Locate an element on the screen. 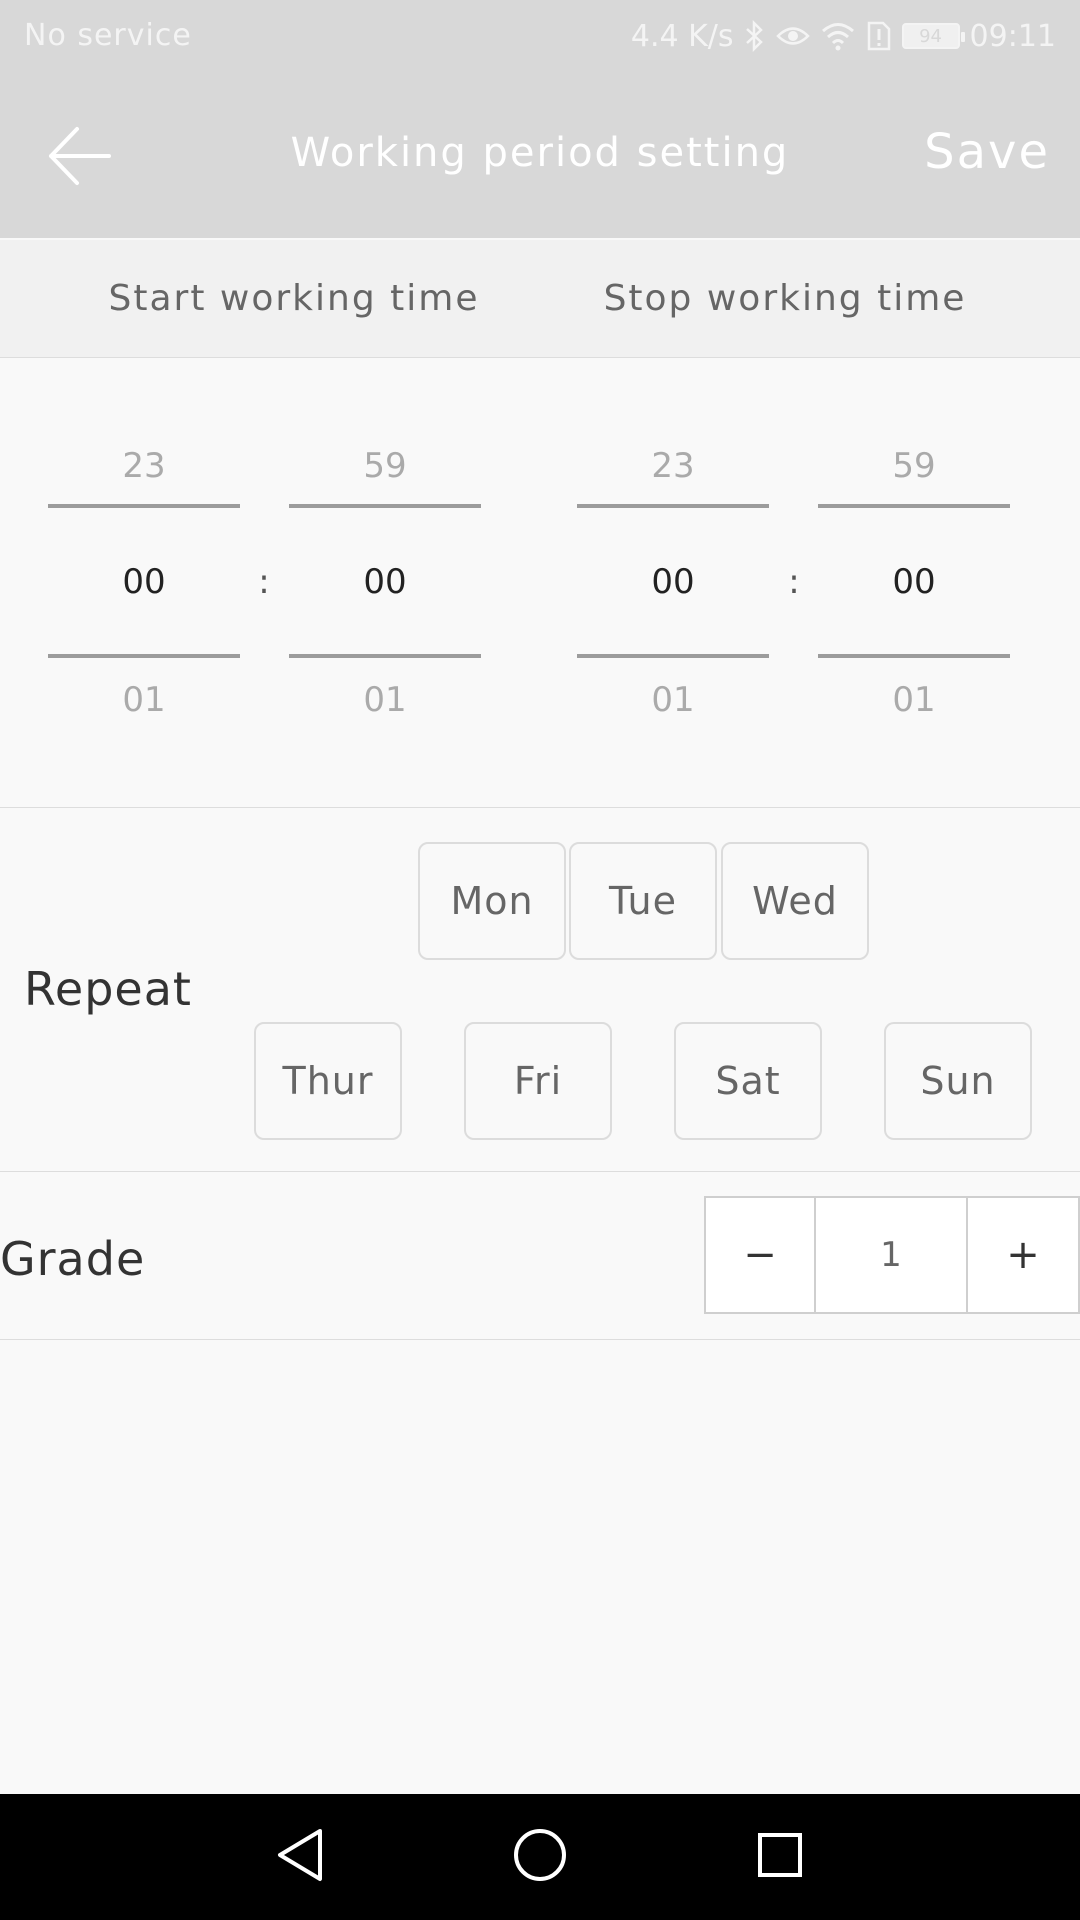 This screenshot has height=1920, width=1080. status-bar: No service 4.4 K/s 94 09:11 is located at coordinates (540, 37).